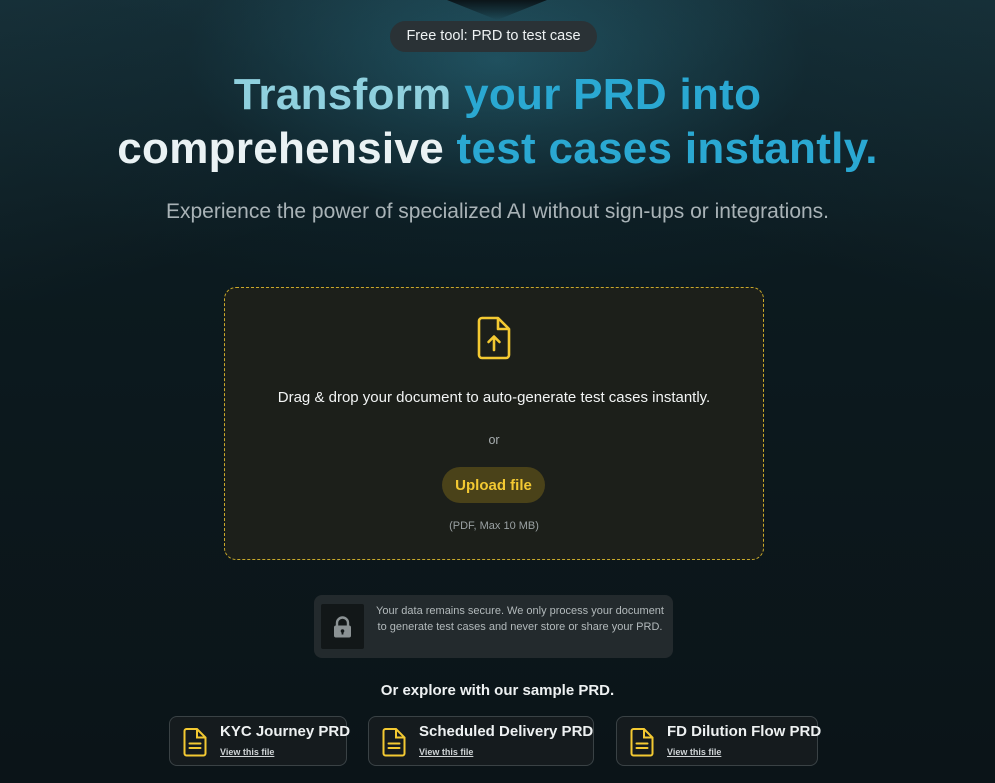 The height and width of the screenshot is (783, 995). I want to click on sample-card-fd-dilution: FD Dilution Flow PRD View this file, so click(719, 741).